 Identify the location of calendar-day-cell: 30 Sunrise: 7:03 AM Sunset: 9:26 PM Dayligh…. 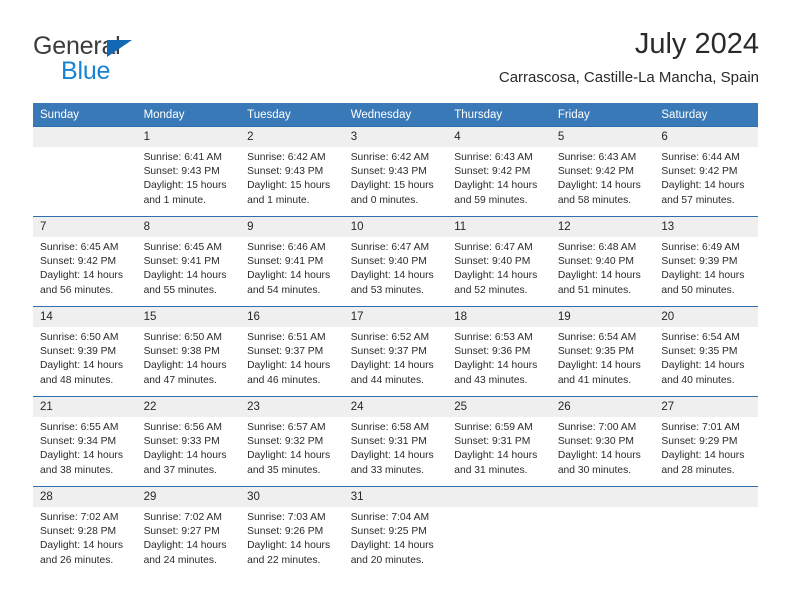
(292, 531).